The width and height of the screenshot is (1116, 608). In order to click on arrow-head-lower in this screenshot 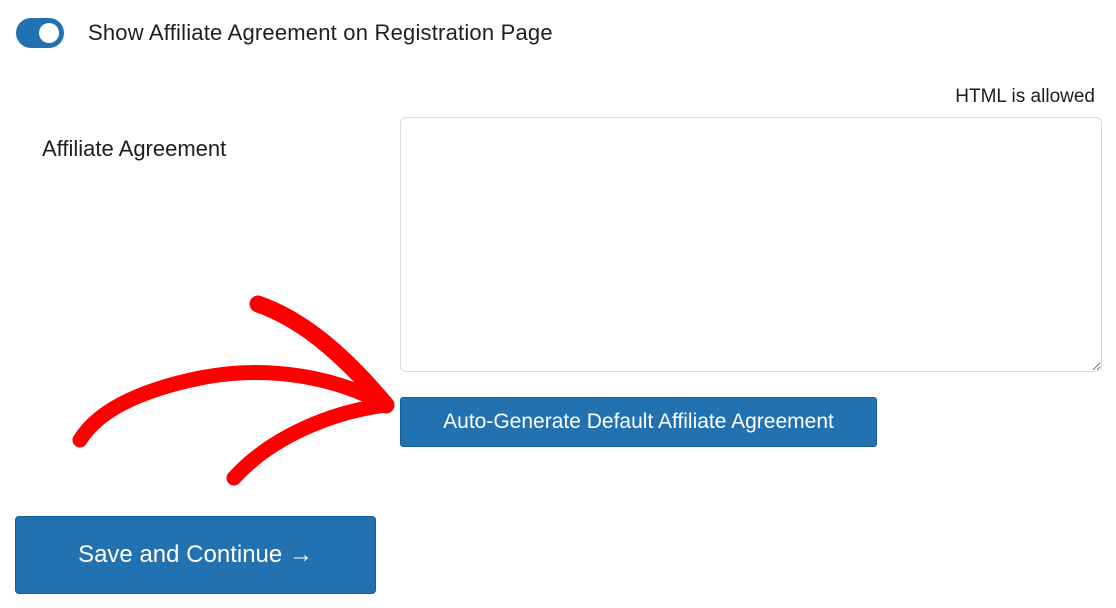, I will do `click(310, 441)`.